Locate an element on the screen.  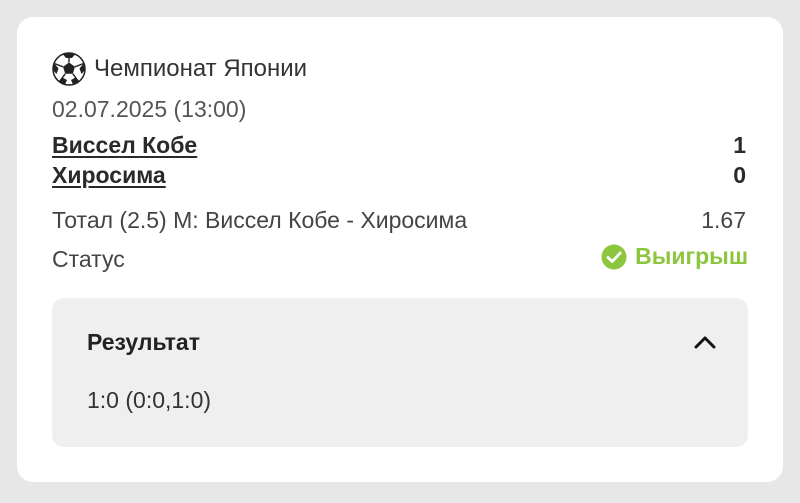
result-score-detail: 1:0 (0:0,1:0) is located at coordinates (149, 400).